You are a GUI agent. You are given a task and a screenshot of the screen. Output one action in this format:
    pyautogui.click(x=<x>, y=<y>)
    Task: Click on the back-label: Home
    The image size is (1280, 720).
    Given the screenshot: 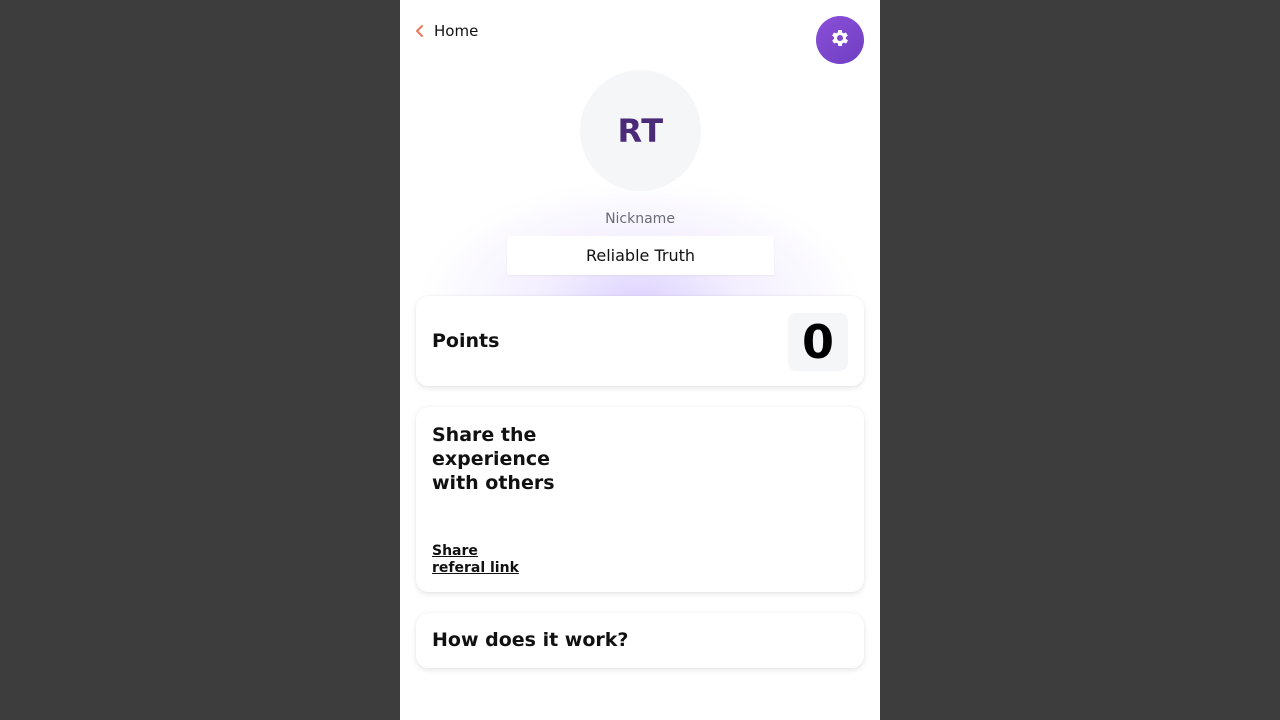 What is the action you would take?
    pyautogui.click(x=456, y=31)
    